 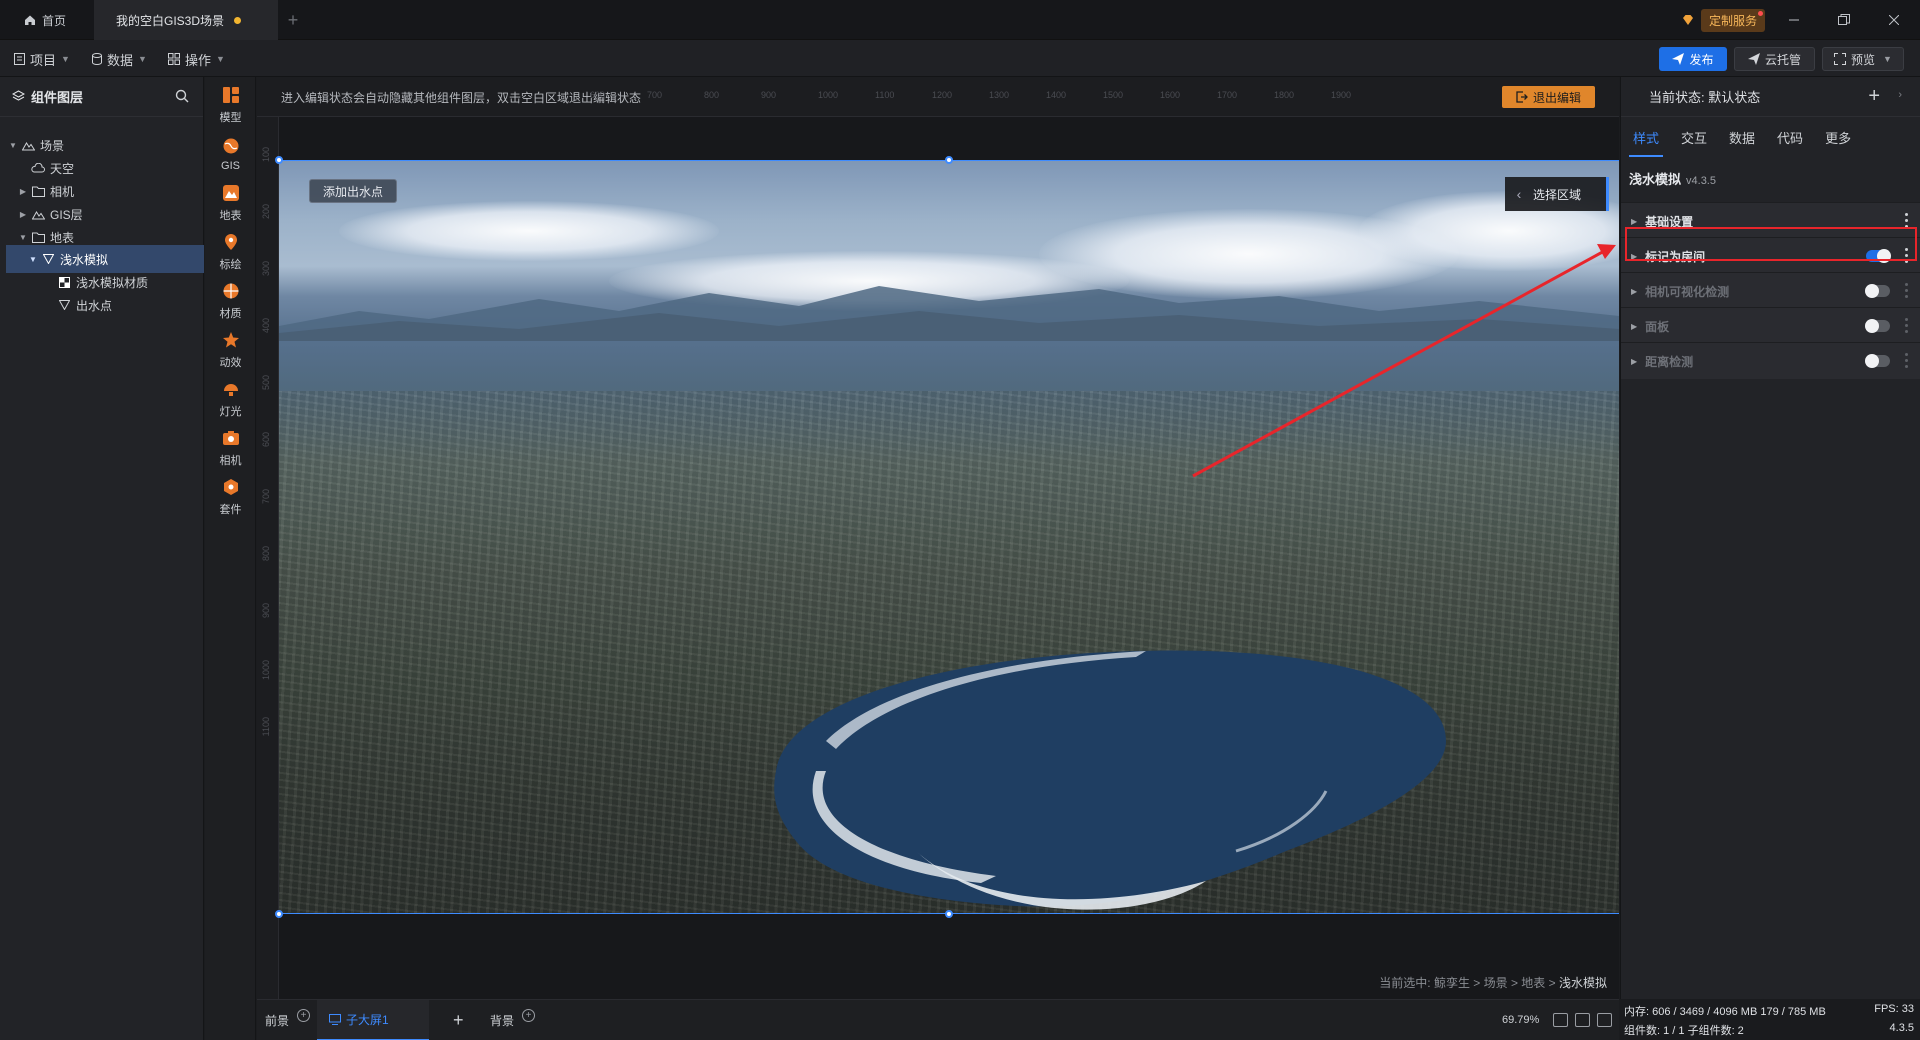 What do you see at coordinates (1877, 361) in the screenshot?
I see `distance-detection-toggle` at bounding box center [1877, 361].